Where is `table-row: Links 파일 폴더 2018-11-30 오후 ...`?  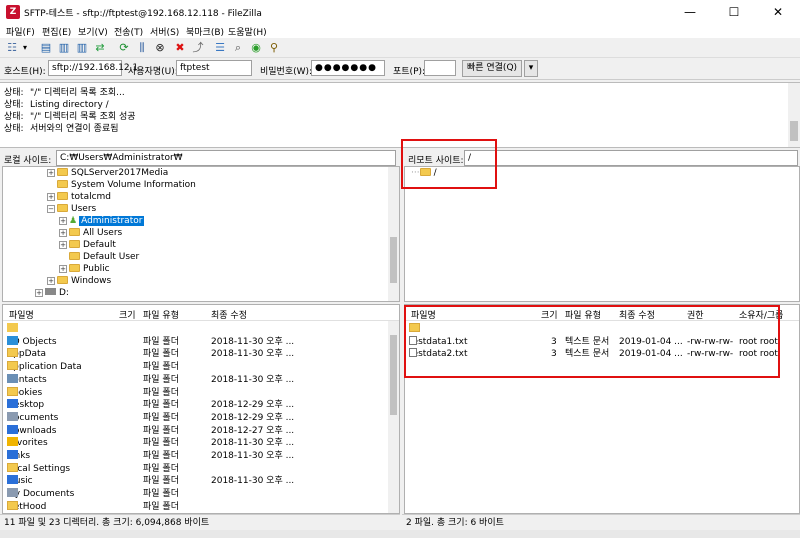 table-row: Links 파일 폴더 2018-11-30 오후 ... is located at coordinates (201, 456).